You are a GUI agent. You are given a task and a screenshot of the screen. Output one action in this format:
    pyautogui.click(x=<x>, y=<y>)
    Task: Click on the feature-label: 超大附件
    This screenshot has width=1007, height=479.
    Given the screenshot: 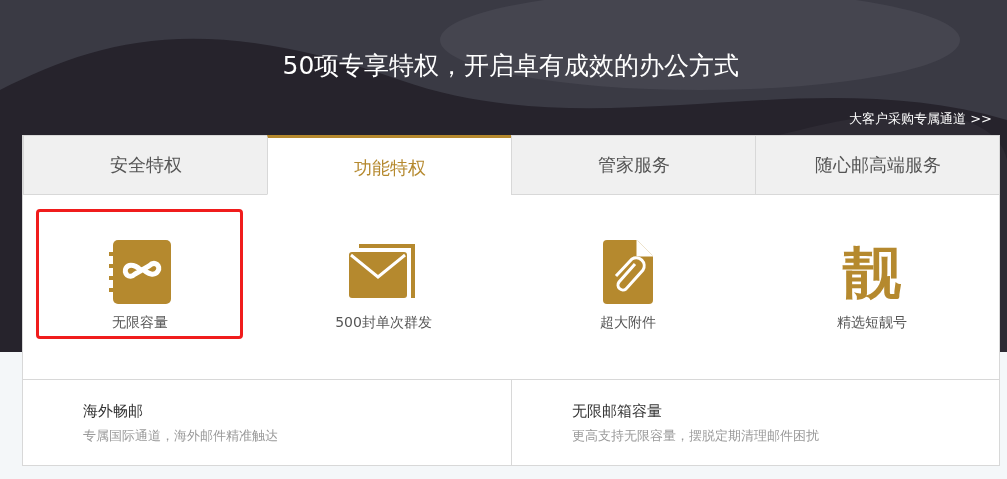 What is the action you would take?
    pyautogui.click(x=627, y=323)
    